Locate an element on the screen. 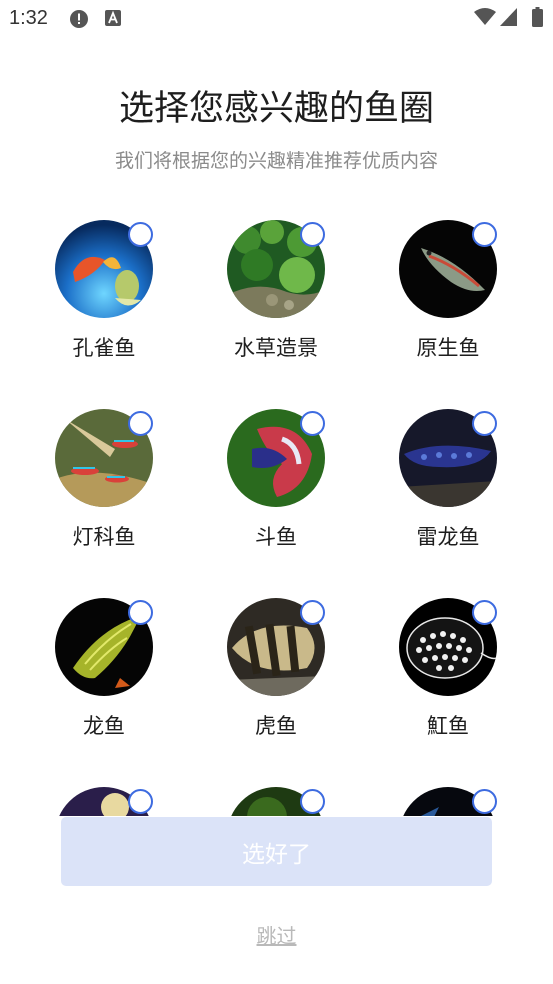  signal-icon is located at coordinates (508, 19).